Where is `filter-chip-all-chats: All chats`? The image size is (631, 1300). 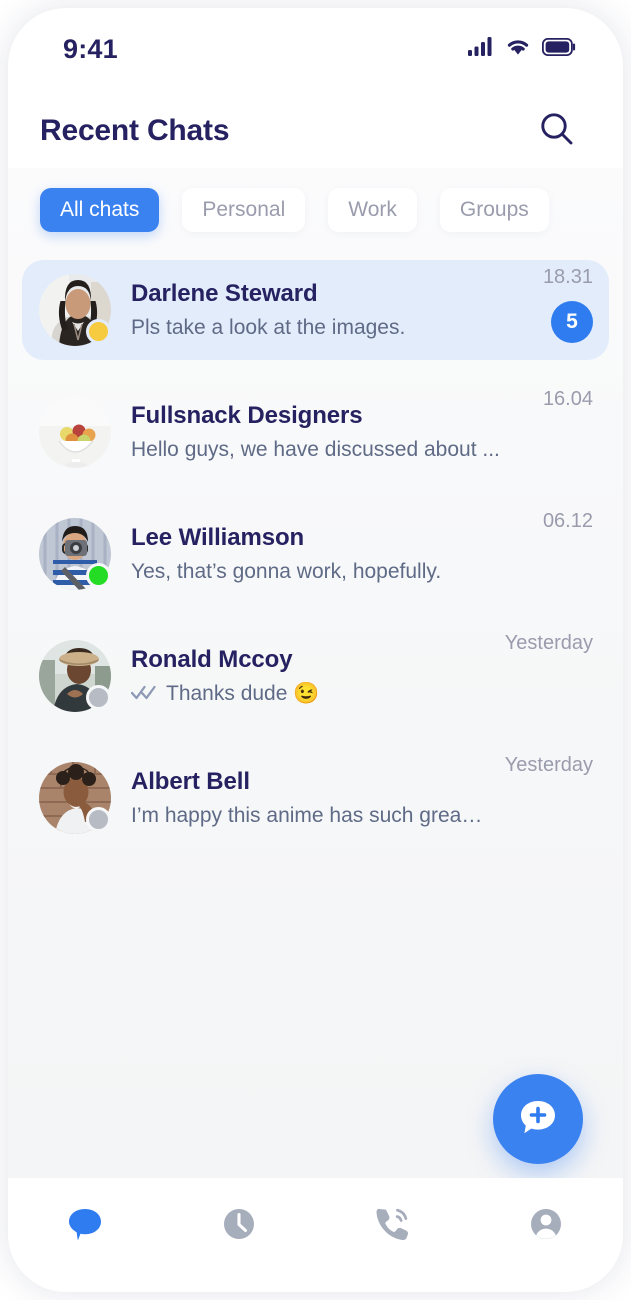 filter-chip-all-chats: All chats is located at coordinates (100, 210).